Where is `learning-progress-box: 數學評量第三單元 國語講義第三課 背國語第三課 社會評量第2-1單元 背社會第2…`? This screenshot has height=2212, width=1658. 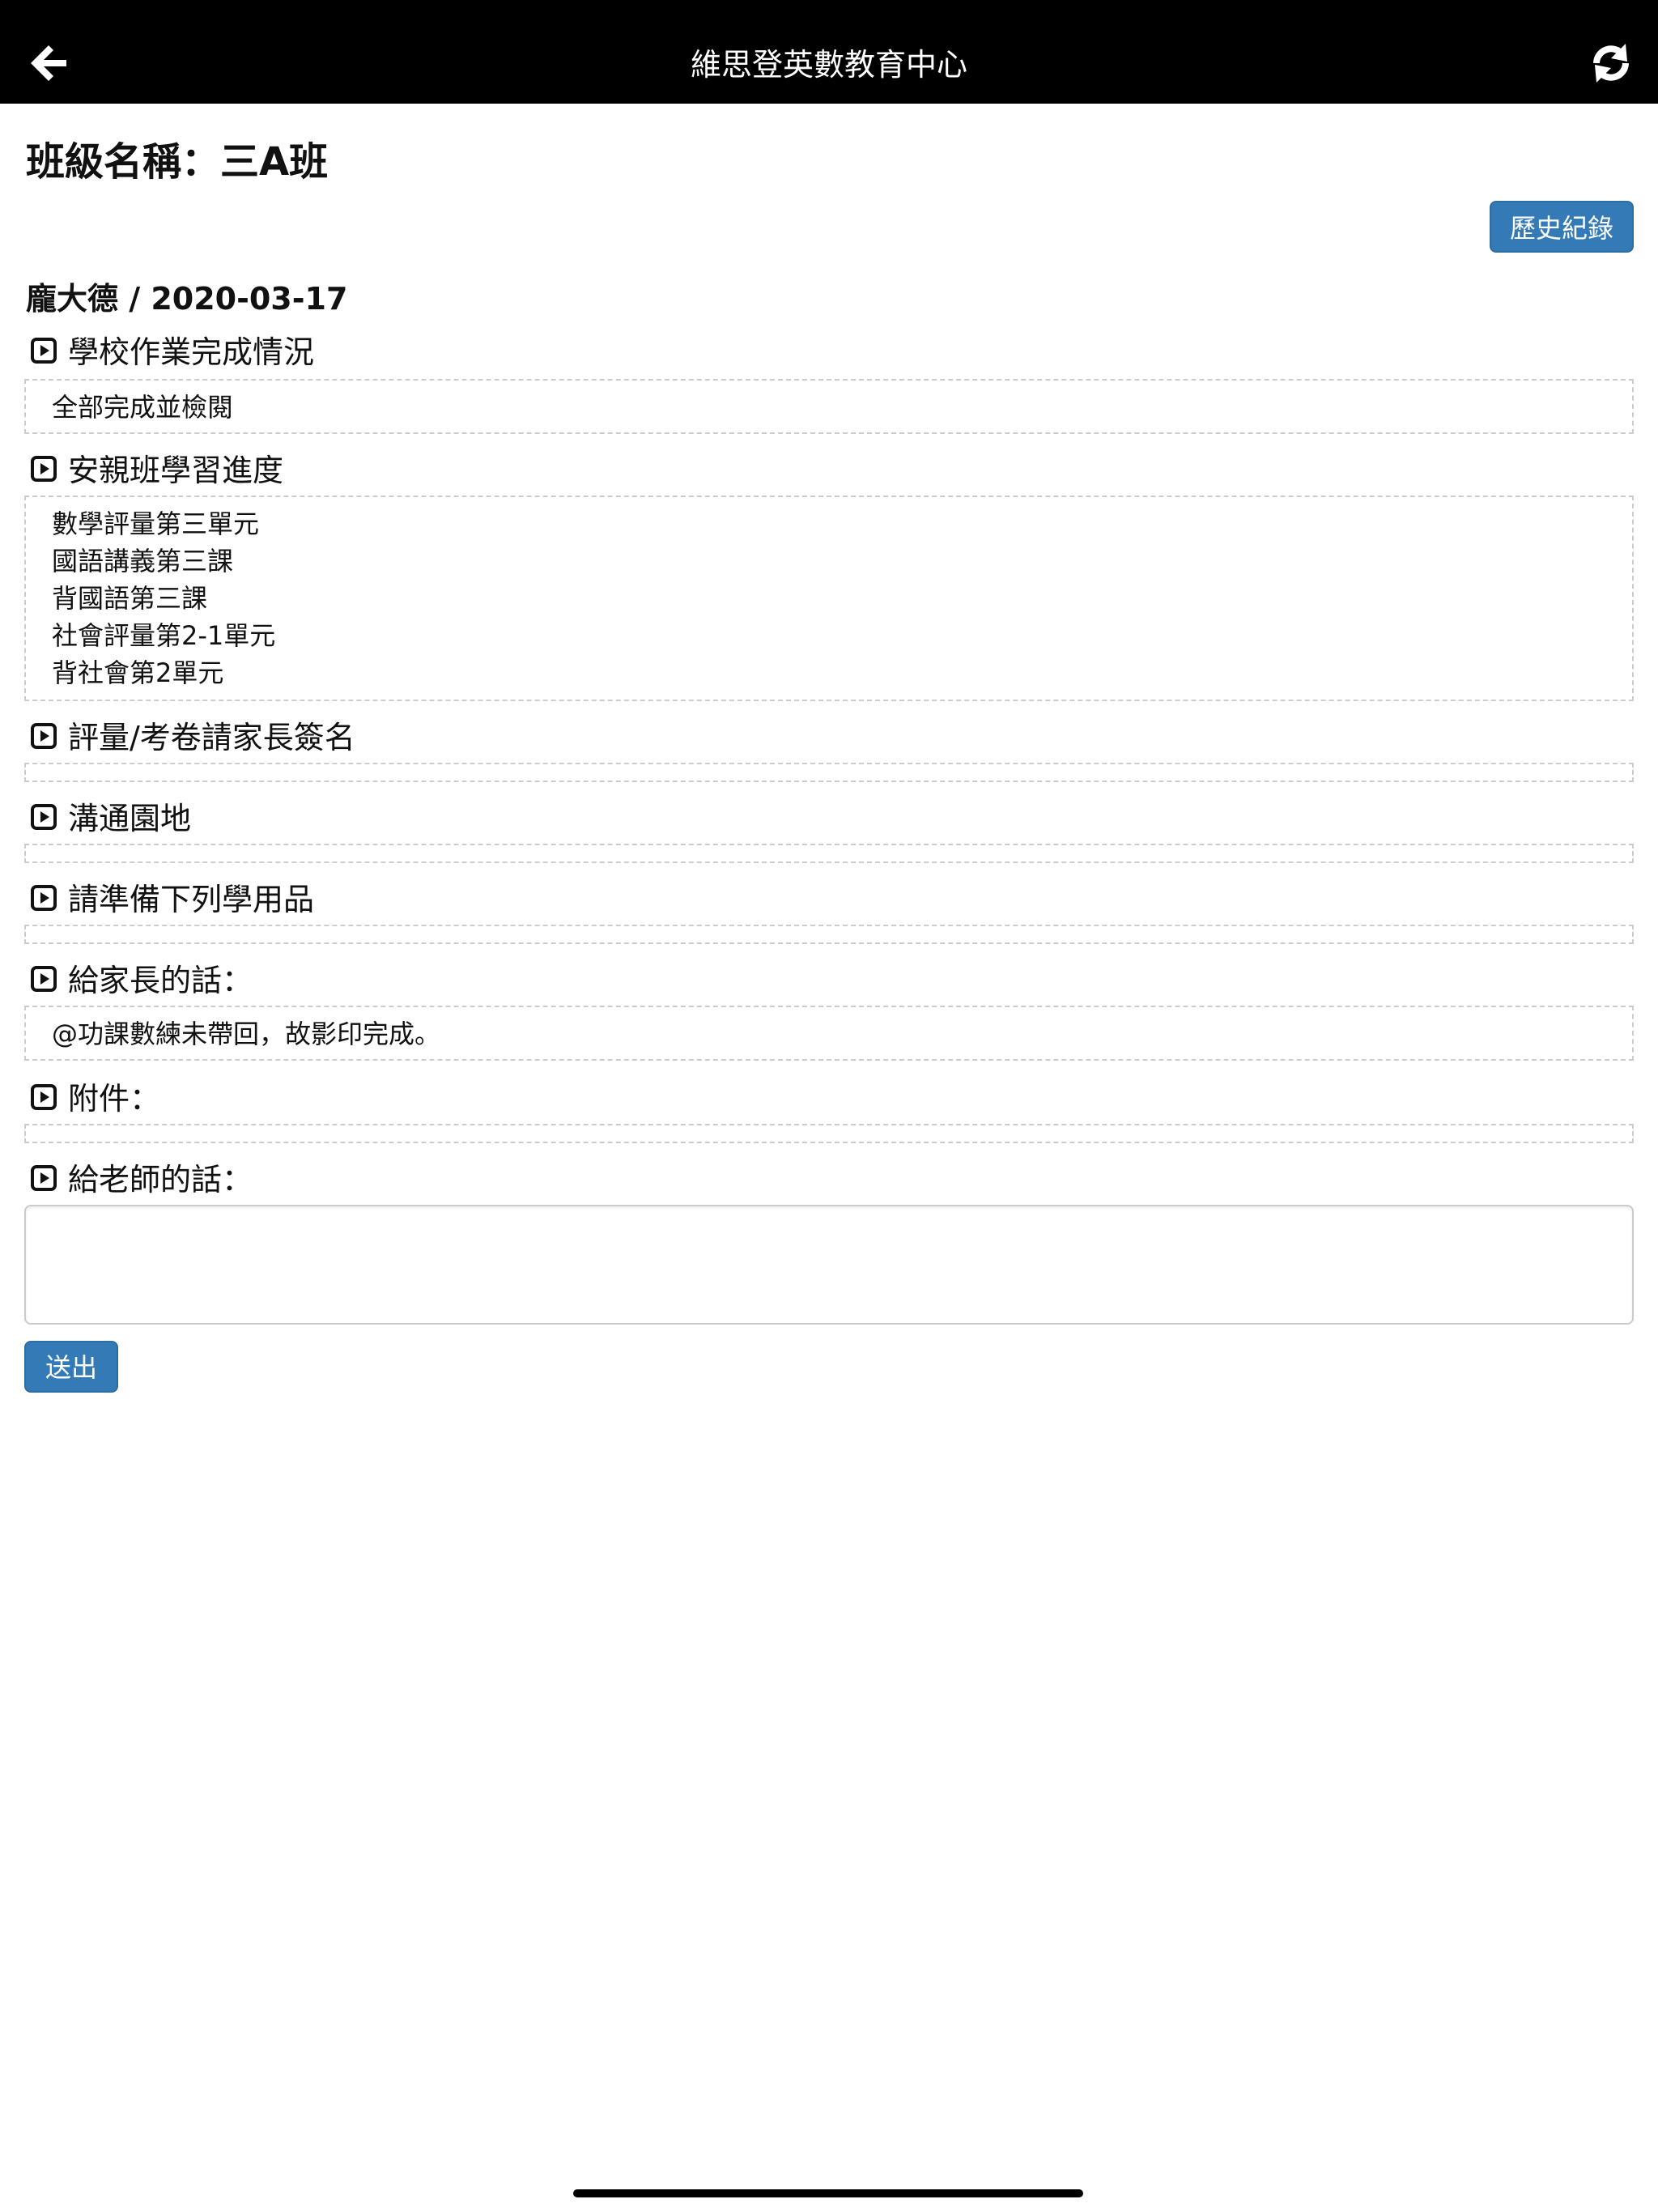 learning-progress-box: 數學評量第三單元 國語講義第三課 背國語第三課 社會評量第2-1單元 背社會第2… is located at coordinates (829, 598).